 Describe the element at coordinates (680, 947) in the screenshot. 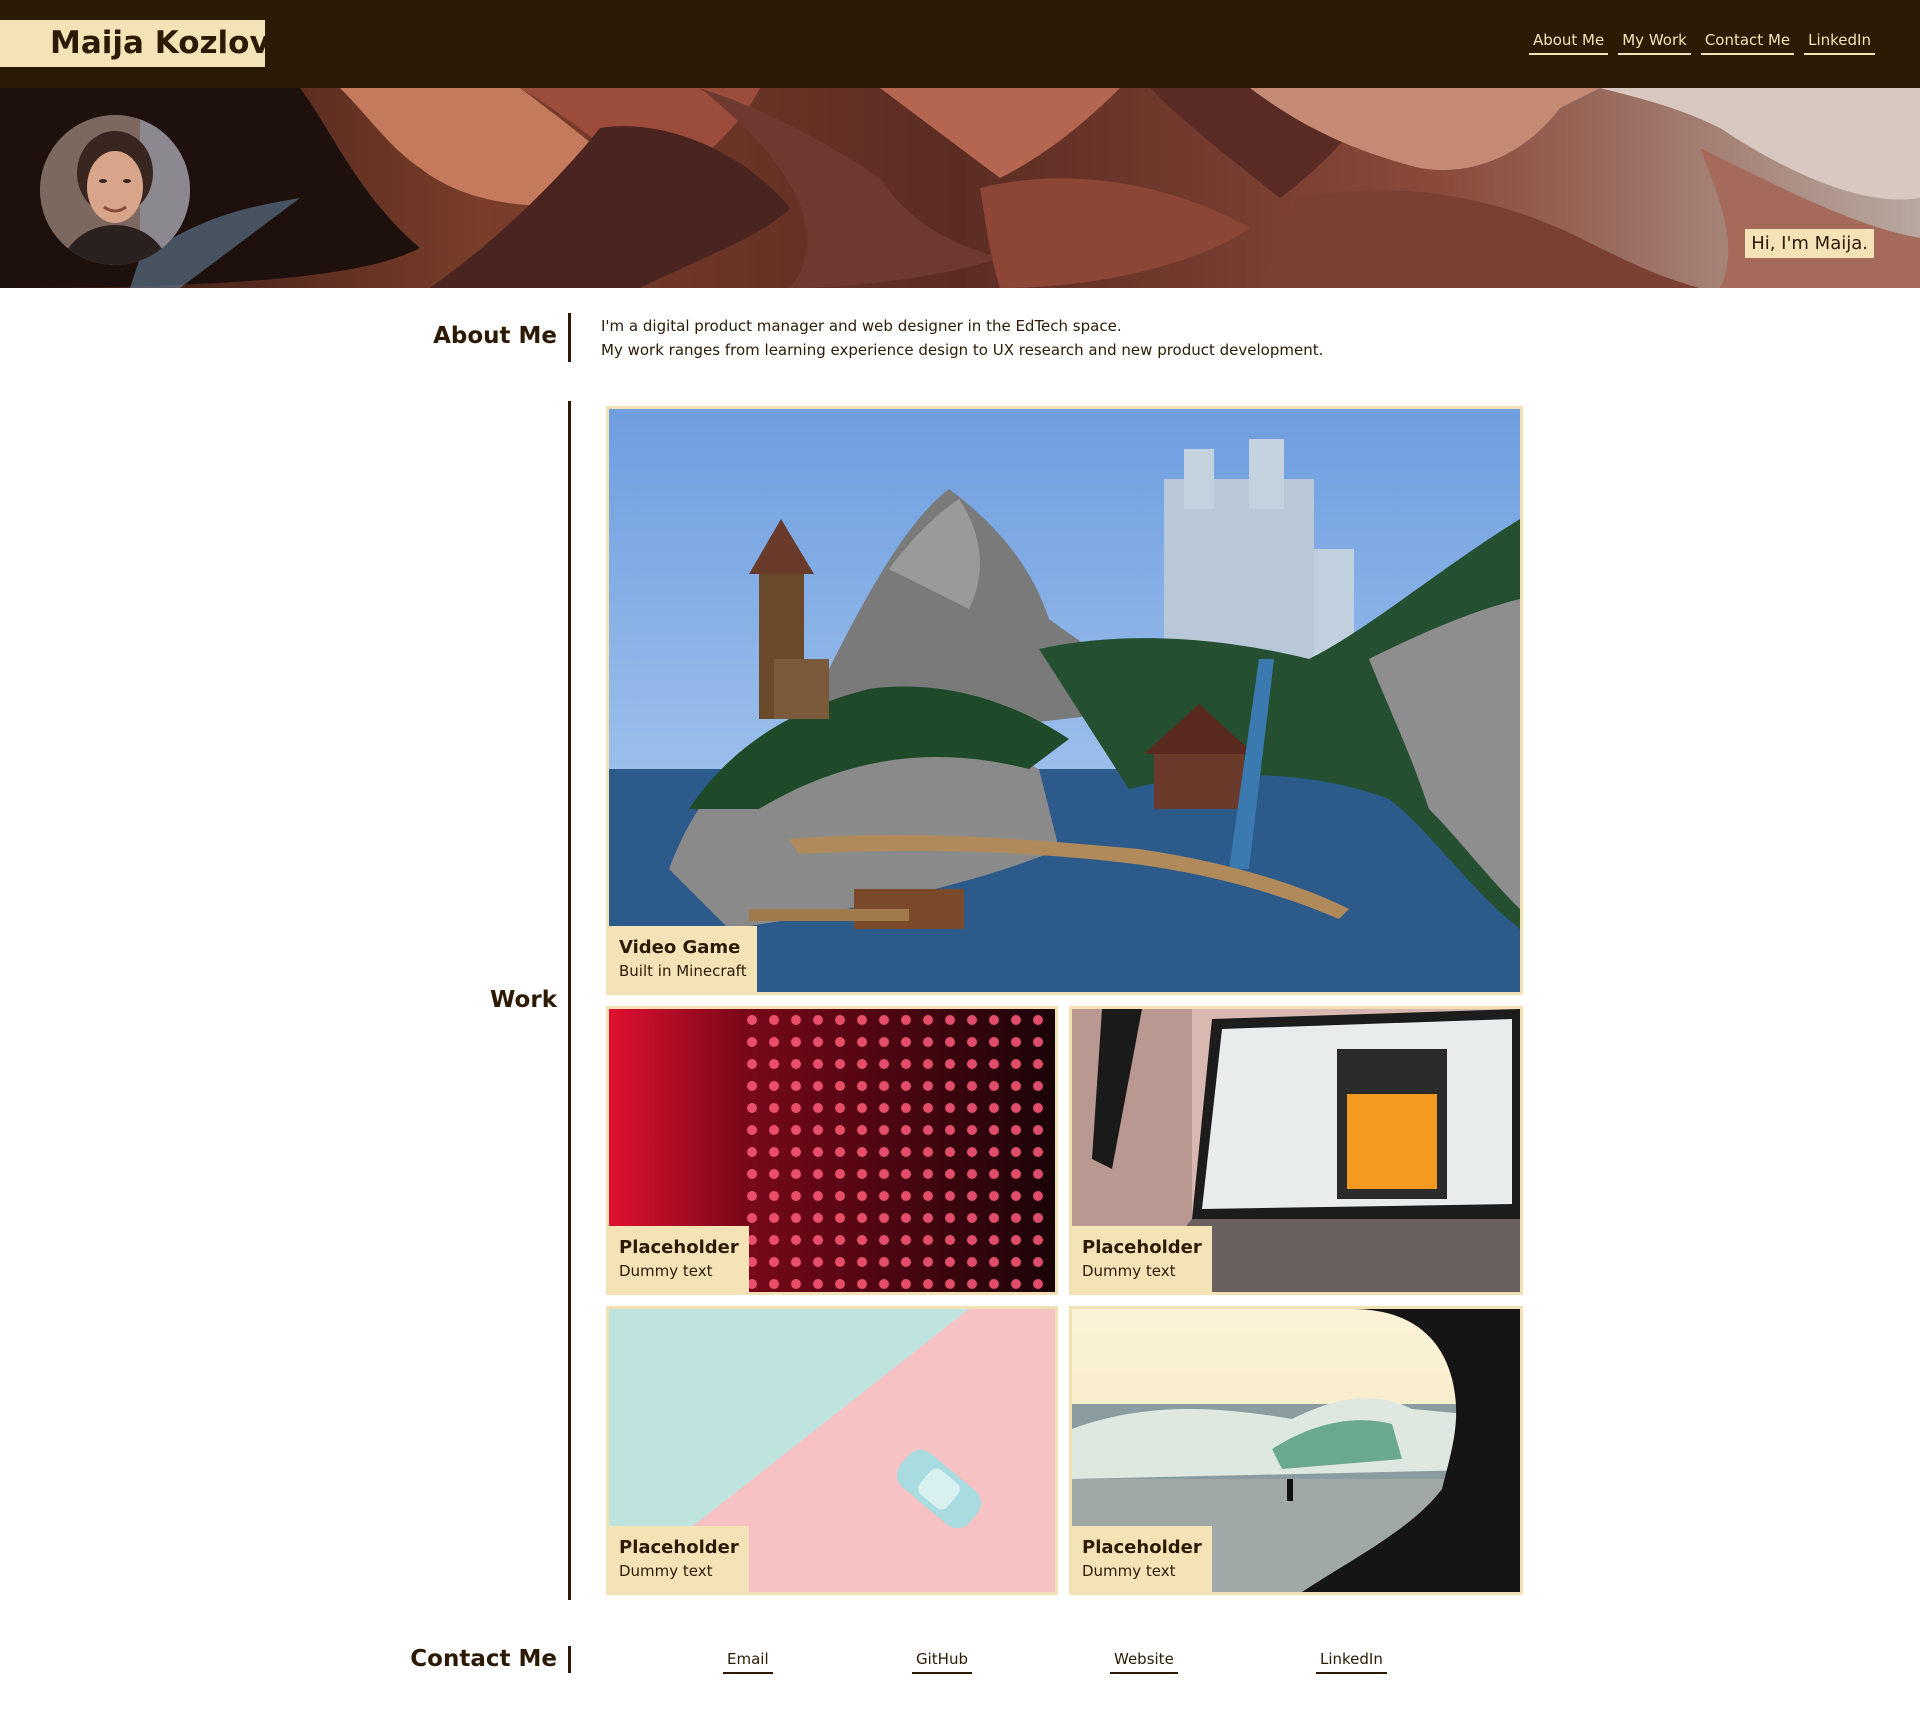

I see `card-title: Video Game` at that location.